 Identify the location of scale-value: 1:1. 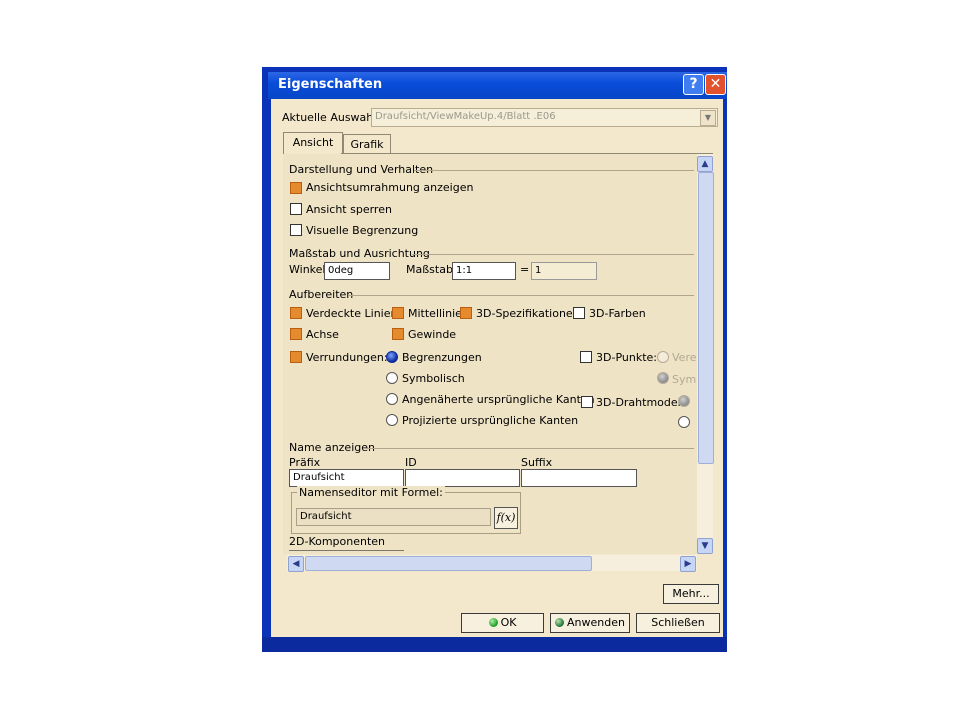
(464, 270).